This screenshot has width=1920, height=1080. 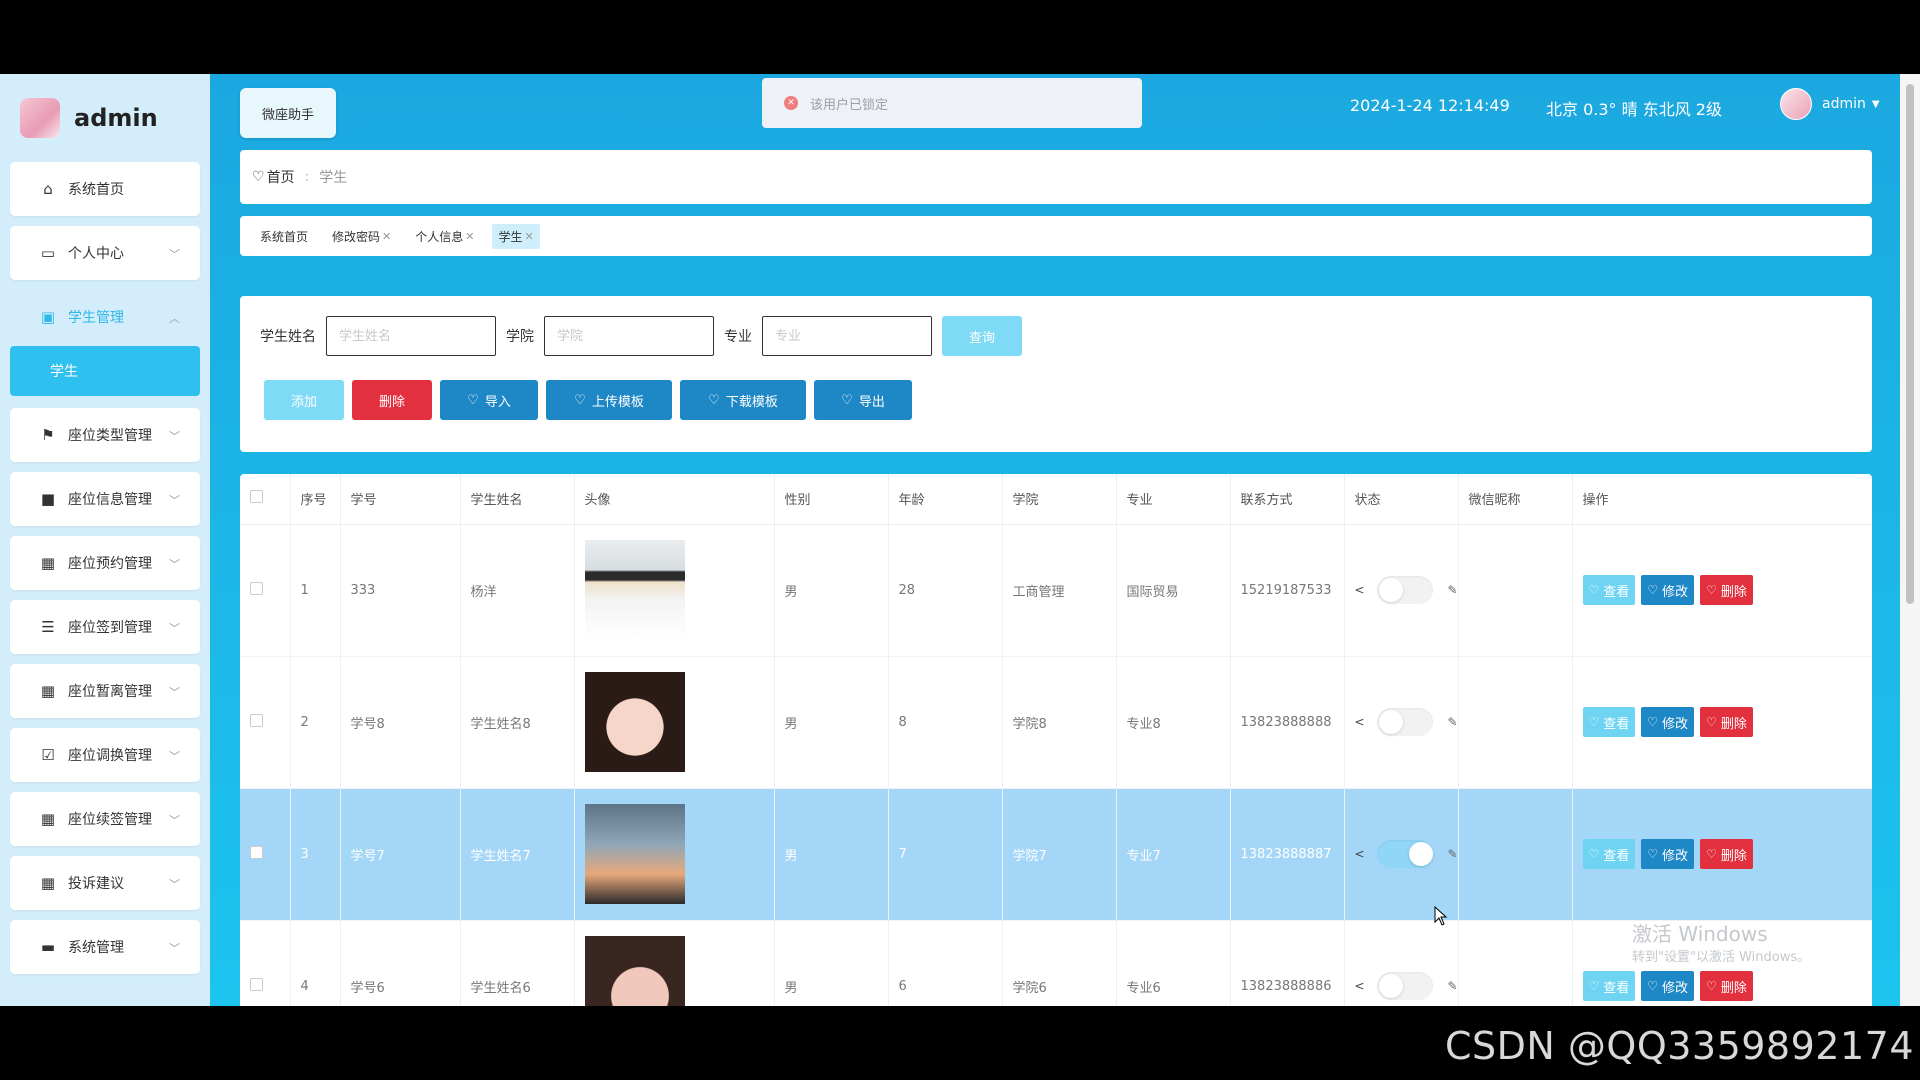 What do you see at coordinates (1390, 986) in the screenshot?
I see `toggle-knob` at bounding box center [1390, 986].